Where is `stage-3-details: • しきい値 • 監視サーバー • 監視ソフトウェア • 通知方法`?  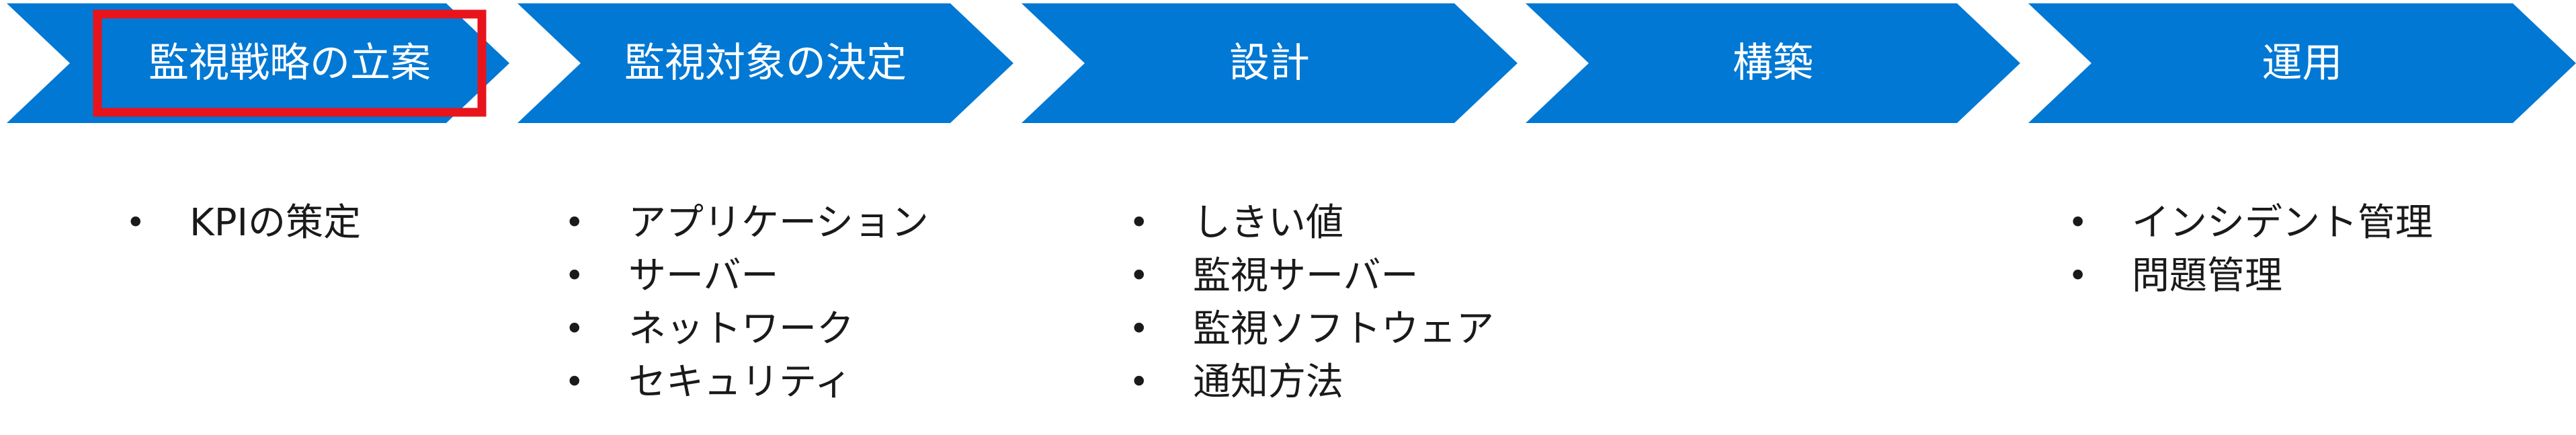 stage-3-details: • しきい値 • 監視サーバー • 監視ソフトウェア • 通知方法 is located at coordinates (1311, 302).